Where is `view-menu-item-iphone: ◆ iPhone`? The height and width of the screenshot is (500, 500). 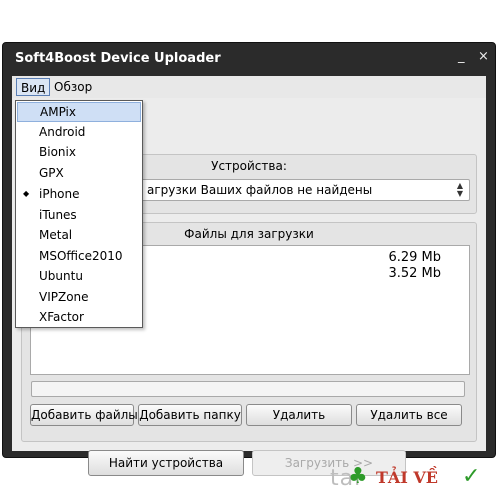
view-menu-item-iphone: ◆ iPhone is located at coordinates (79, 194).